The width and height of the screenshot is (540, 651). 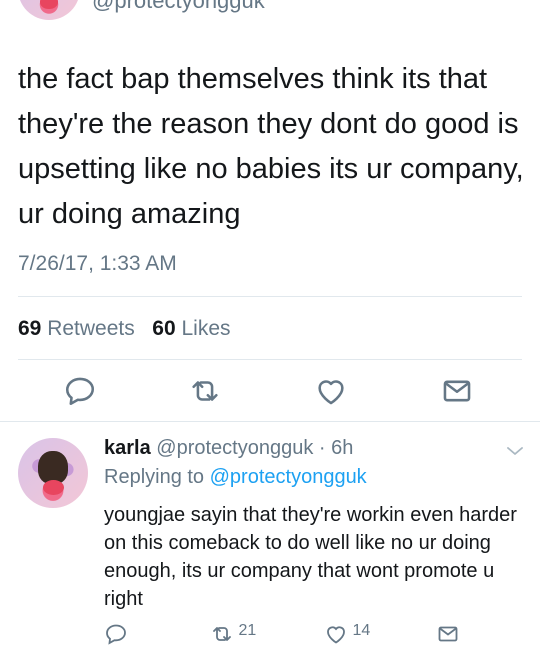 I want to click on reply-share-button, so click(x=448, y=634).